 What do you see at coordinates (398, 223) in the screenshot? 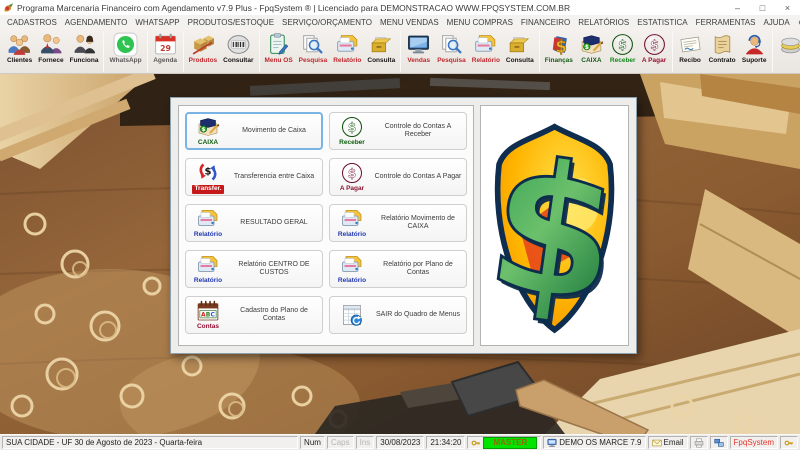
I see `relatorio-movimento-caixa-button: Relatório Relatório Movimento de CAIXA` at bounding box center [398, 223].